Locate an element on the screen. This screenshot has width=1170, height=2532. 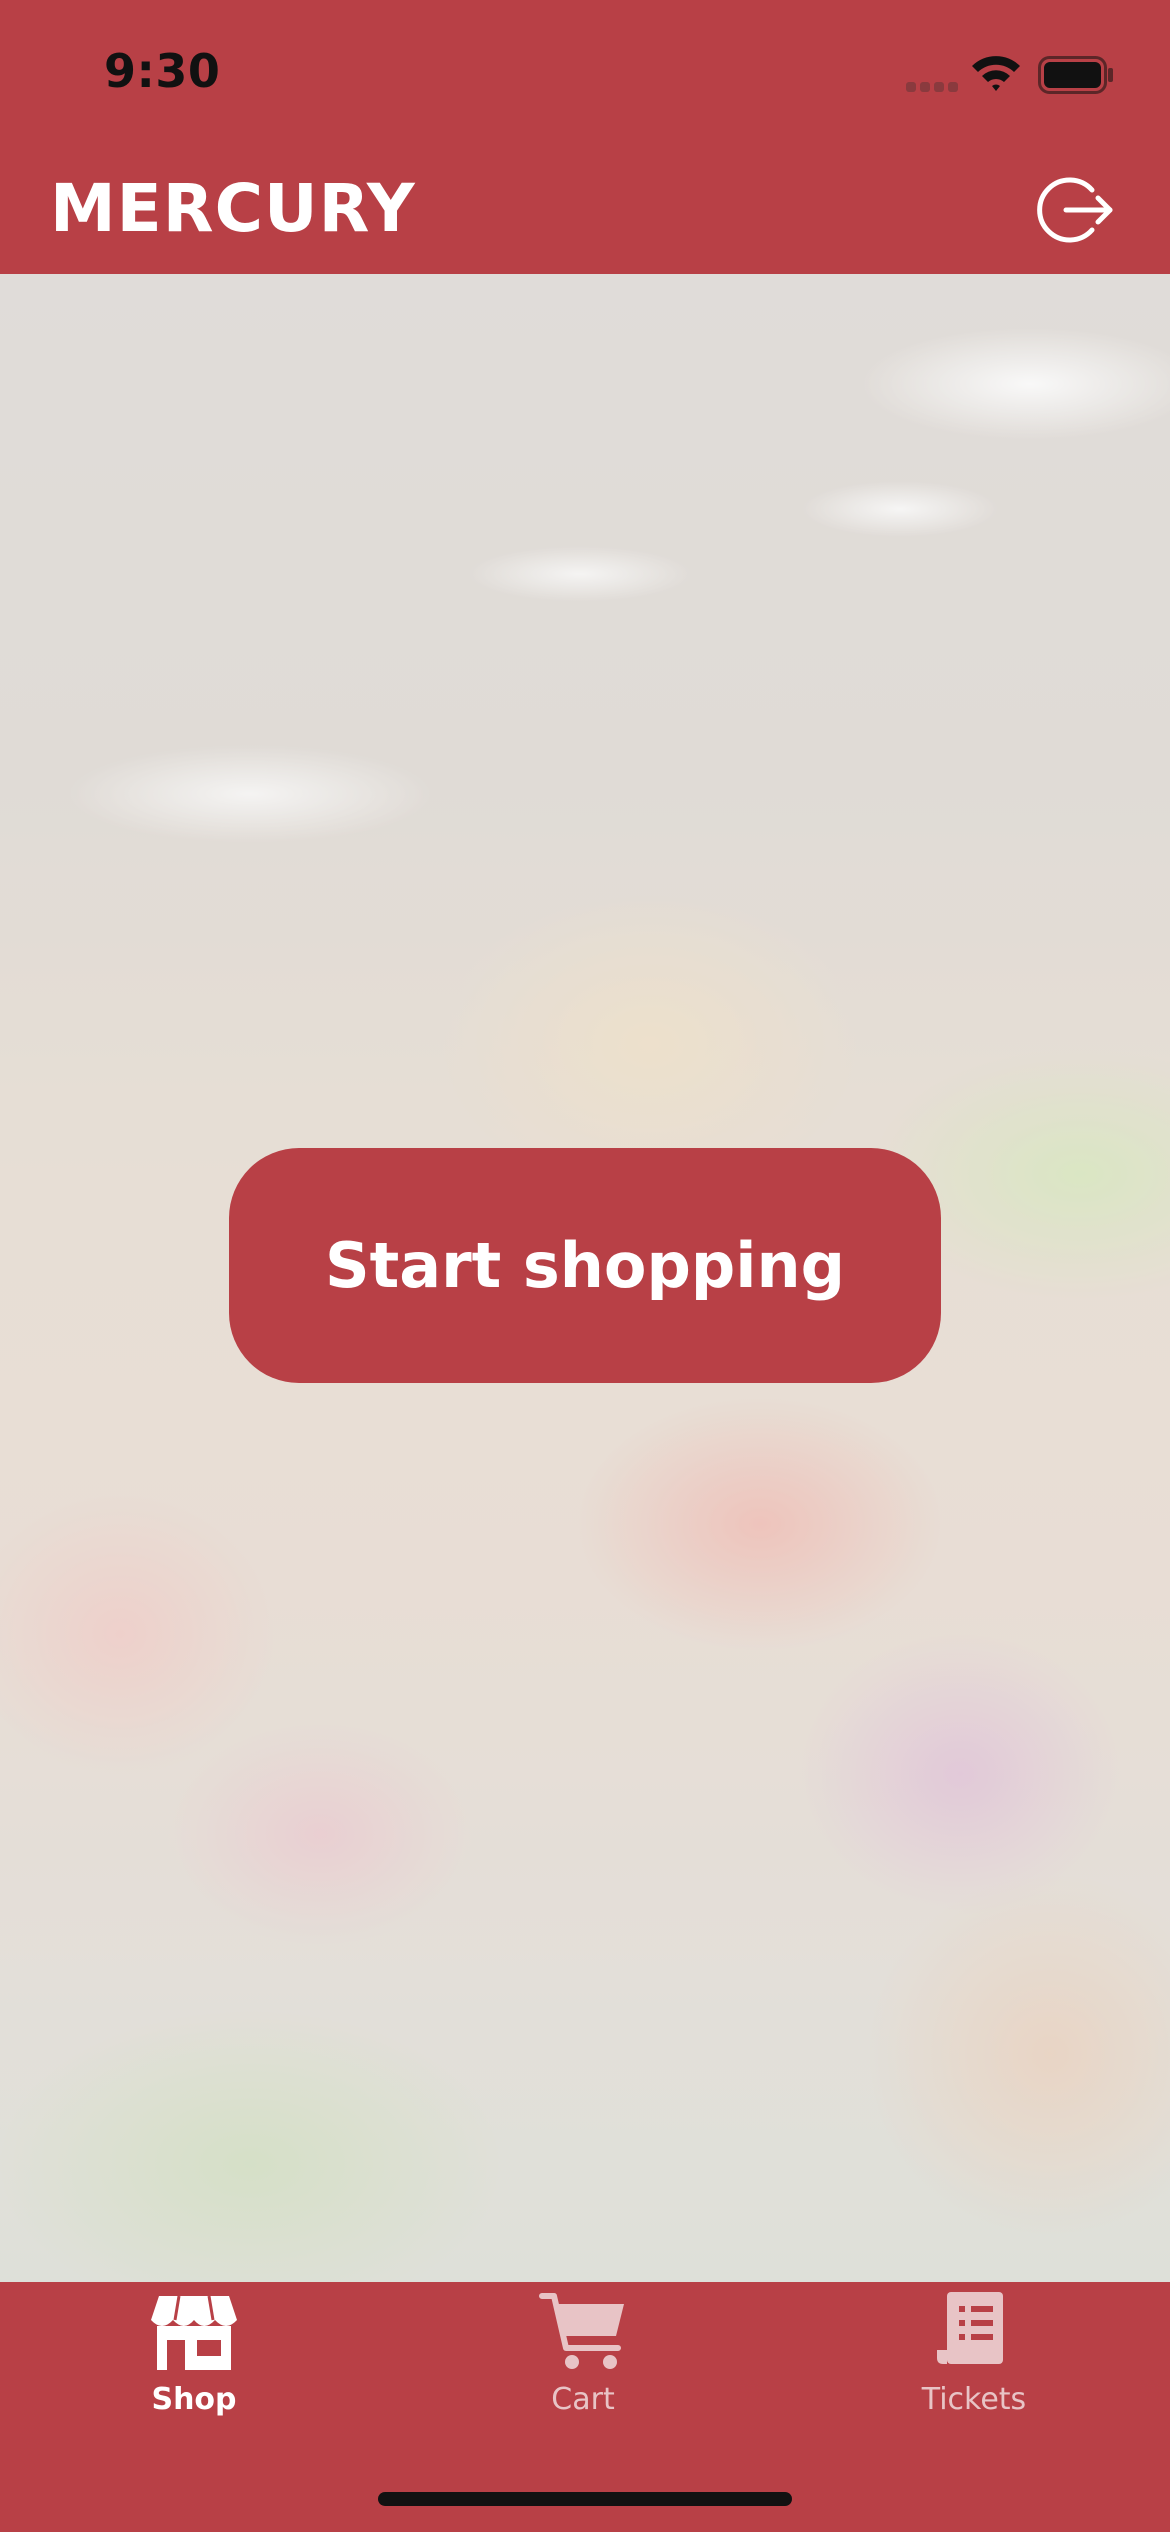
status-bar: 9:30 is located at coordinates (585, 75).